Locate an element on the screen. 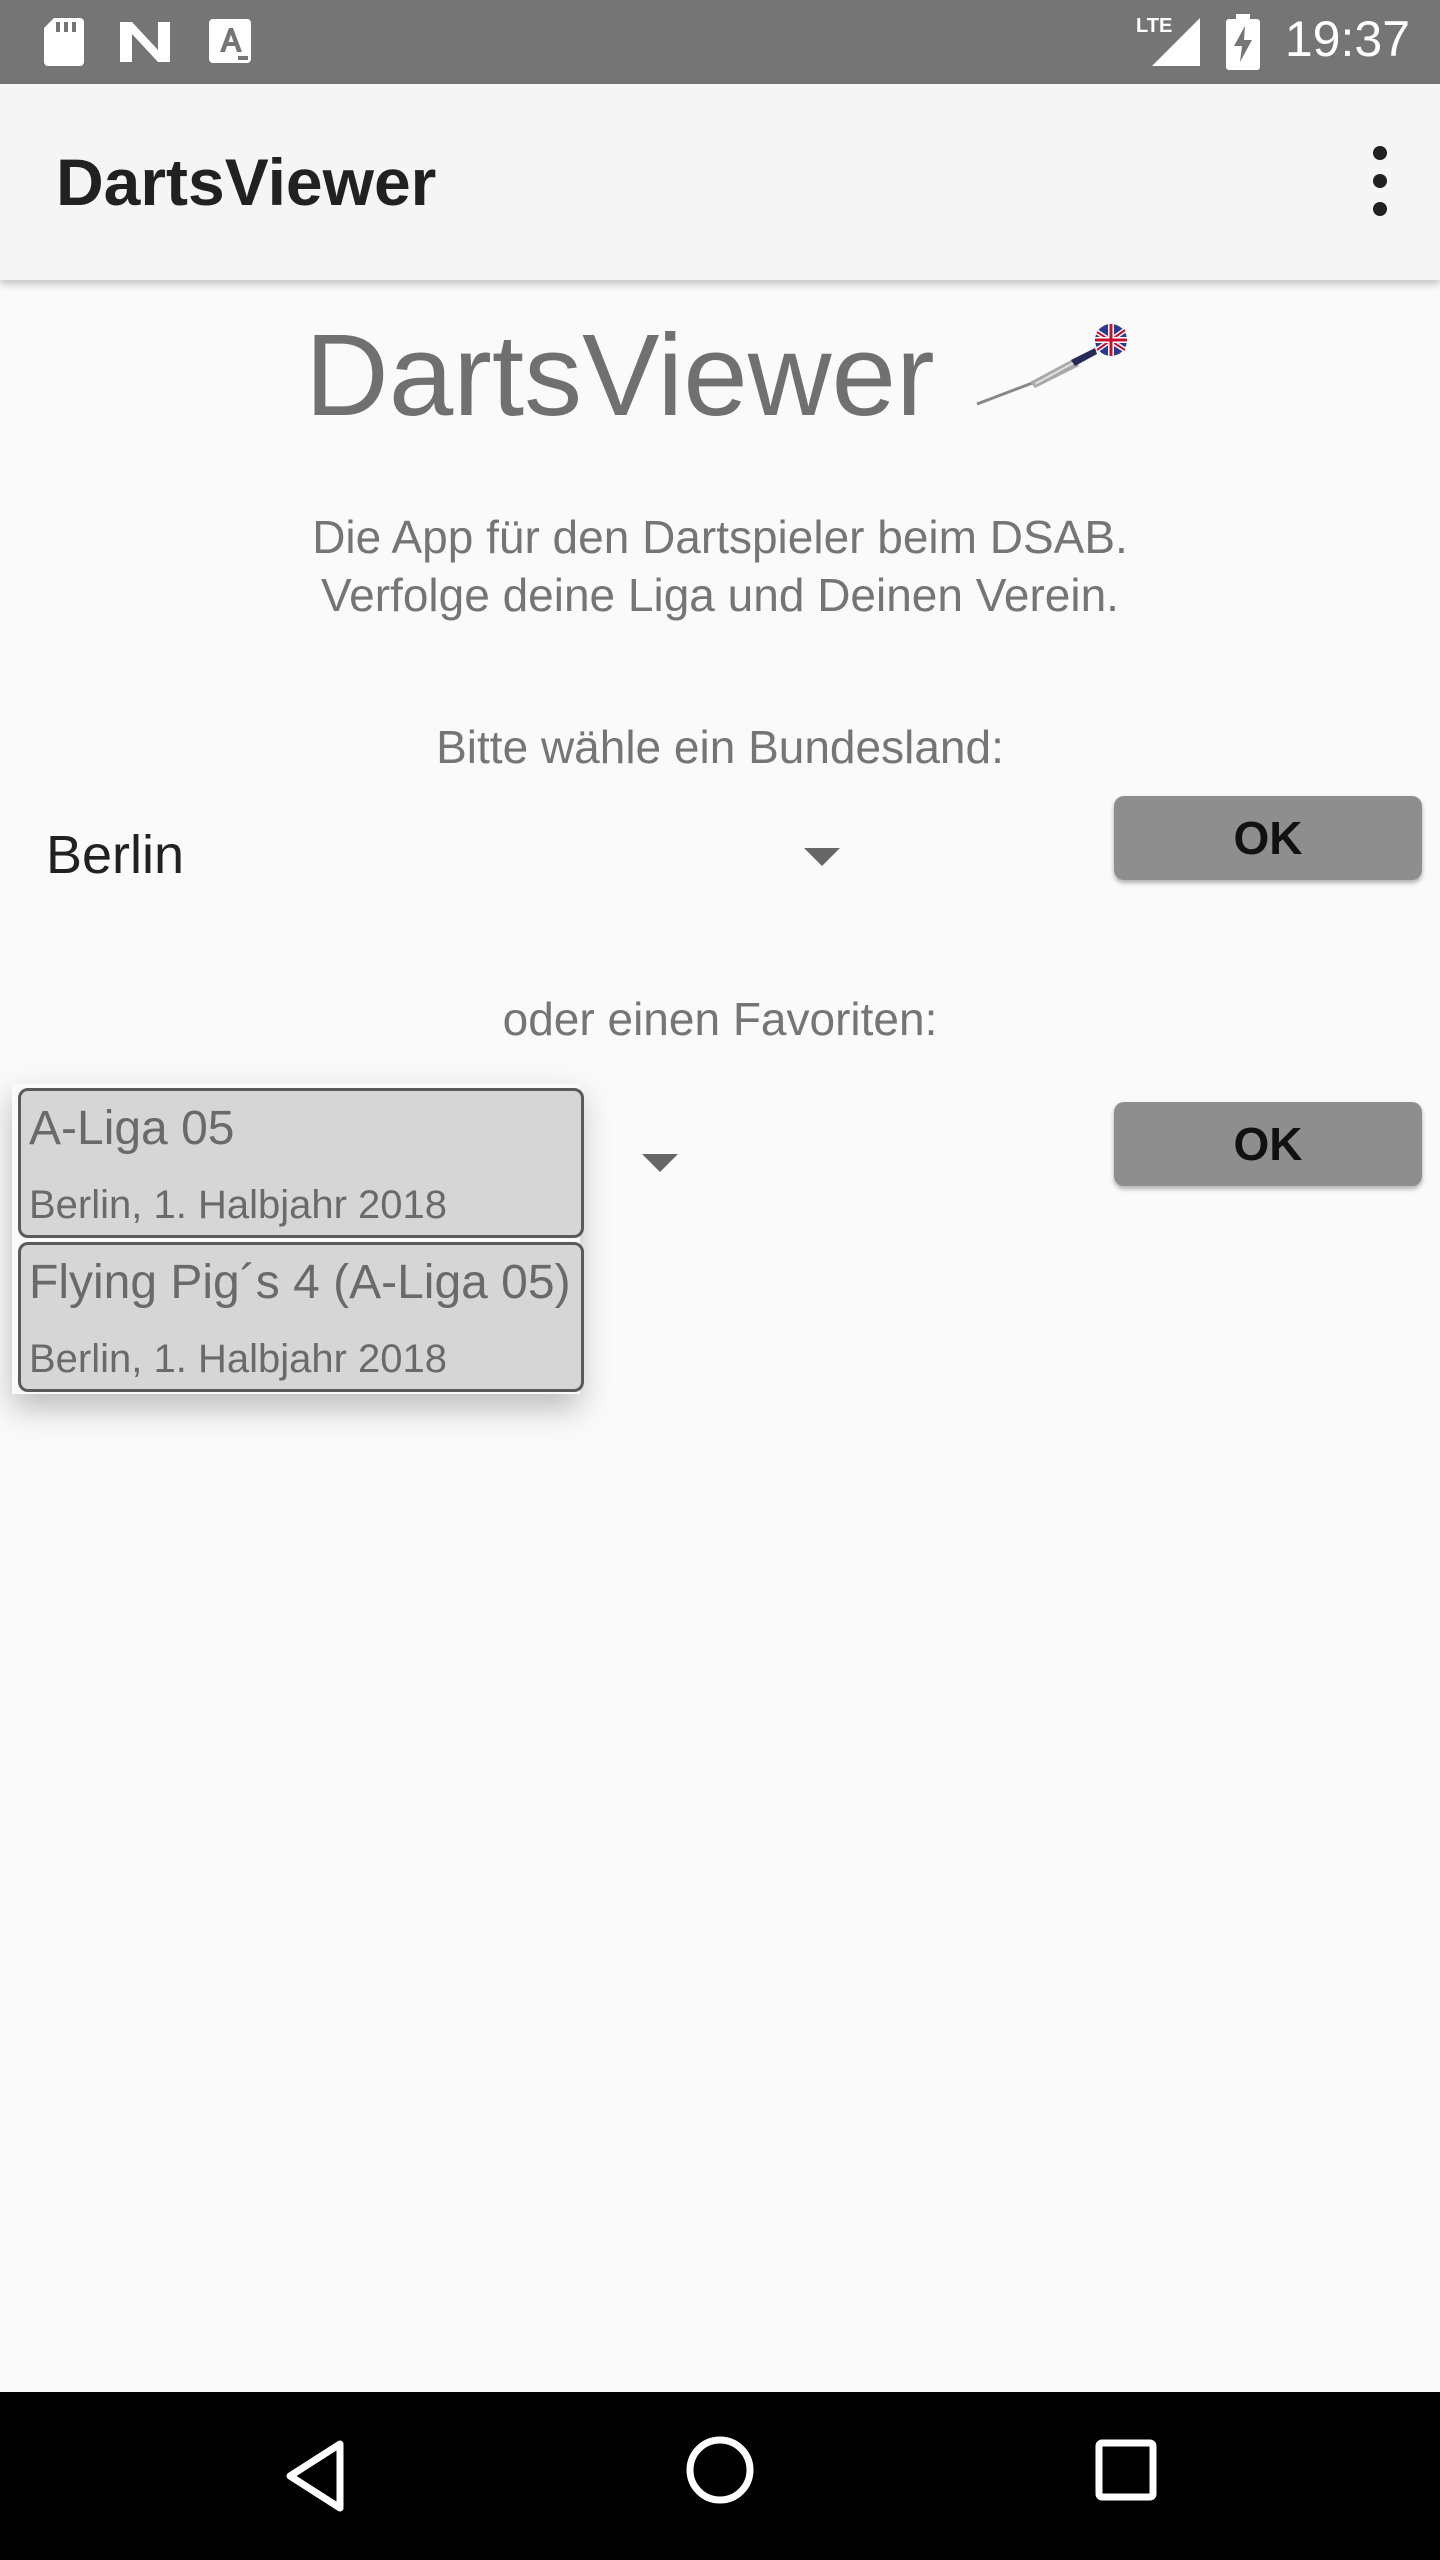  n-notification-icon is located at coordinates (145, 42).